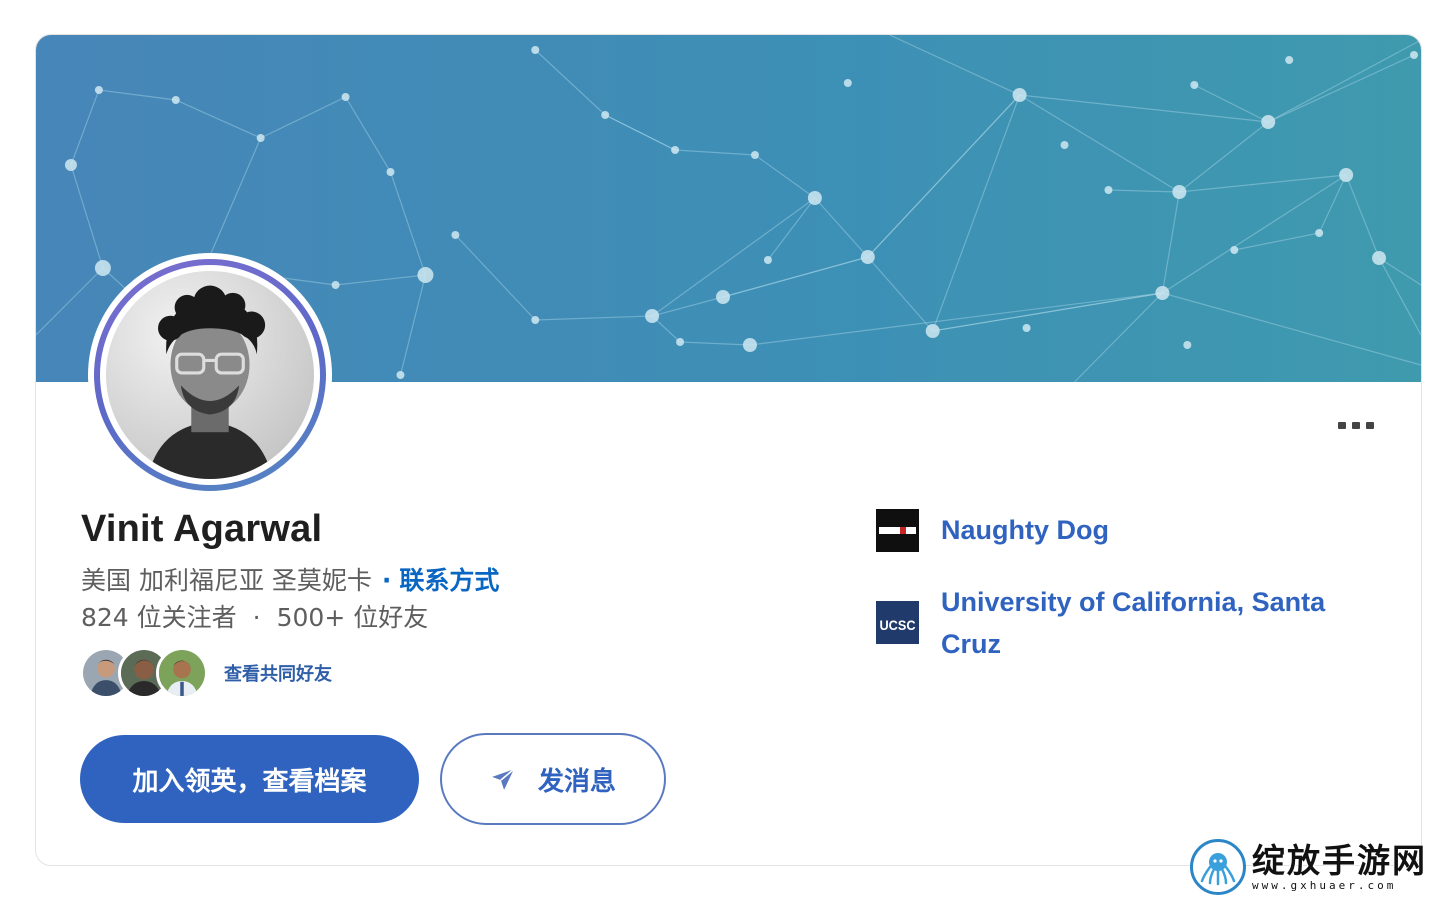  What do you see at coordinates (1133, 623) in the screenshot?
I see `school-name: University of California, Santa Cruz` at bounding box center [1133, 623].